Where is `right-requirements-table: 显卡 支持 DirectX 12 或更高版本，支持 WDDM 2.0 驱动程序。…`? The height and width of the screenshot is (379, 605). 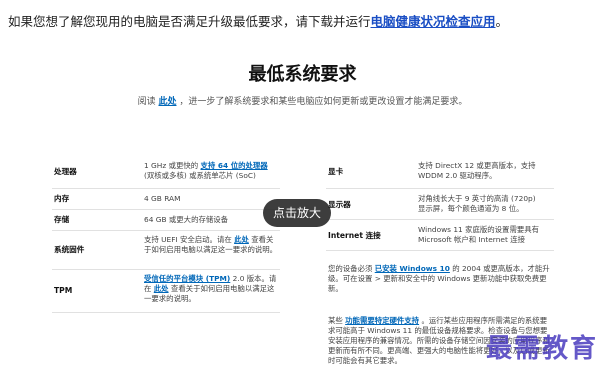 right-requirements-table: 显卡 支持 DirectX 12 或更高版本，支持 WDDM 2.0 驱动程序。… is located at coordinates (440, 203).